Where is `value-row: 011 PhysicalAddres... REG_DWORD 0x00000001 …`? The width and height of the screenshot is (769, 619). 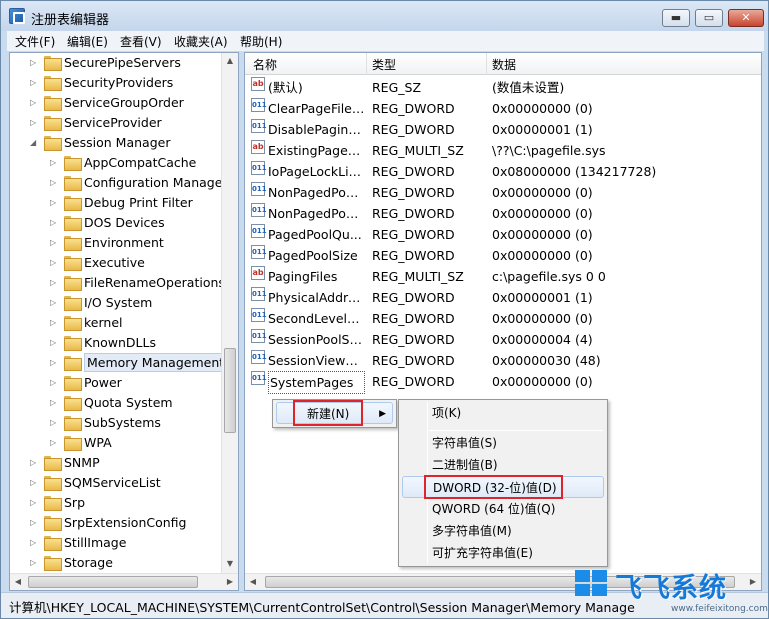
value-row: 011 PhysicalAddres... REG_DWORD 0x00000001 … is located at coordinates (495, 297).